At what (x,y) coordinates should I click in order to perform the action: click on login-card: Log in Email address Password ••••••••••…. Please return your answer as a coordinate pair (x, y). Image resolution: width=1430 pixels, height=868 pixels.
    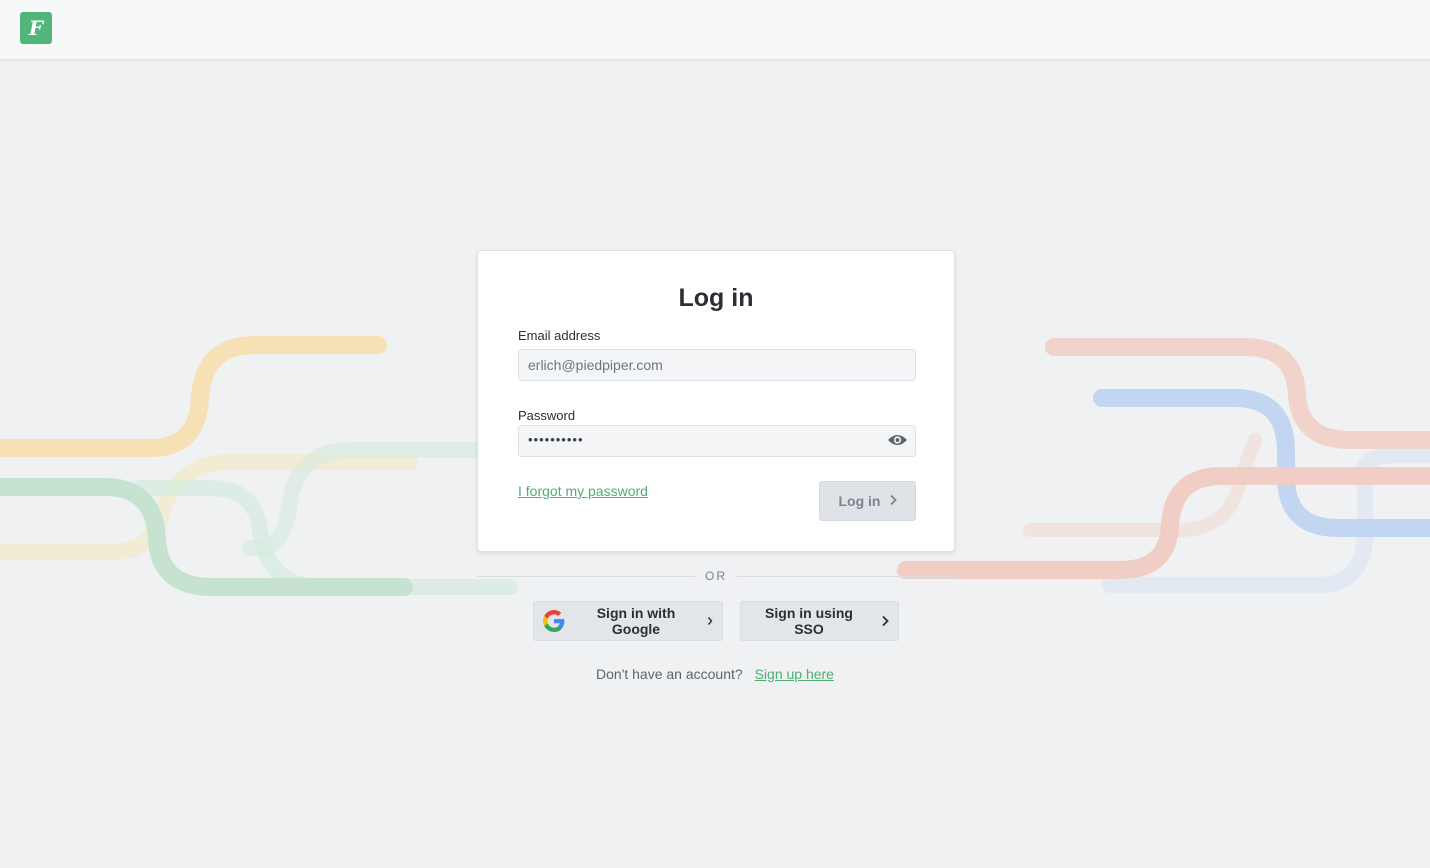
    Looking at the image, I should click on (716, 401).